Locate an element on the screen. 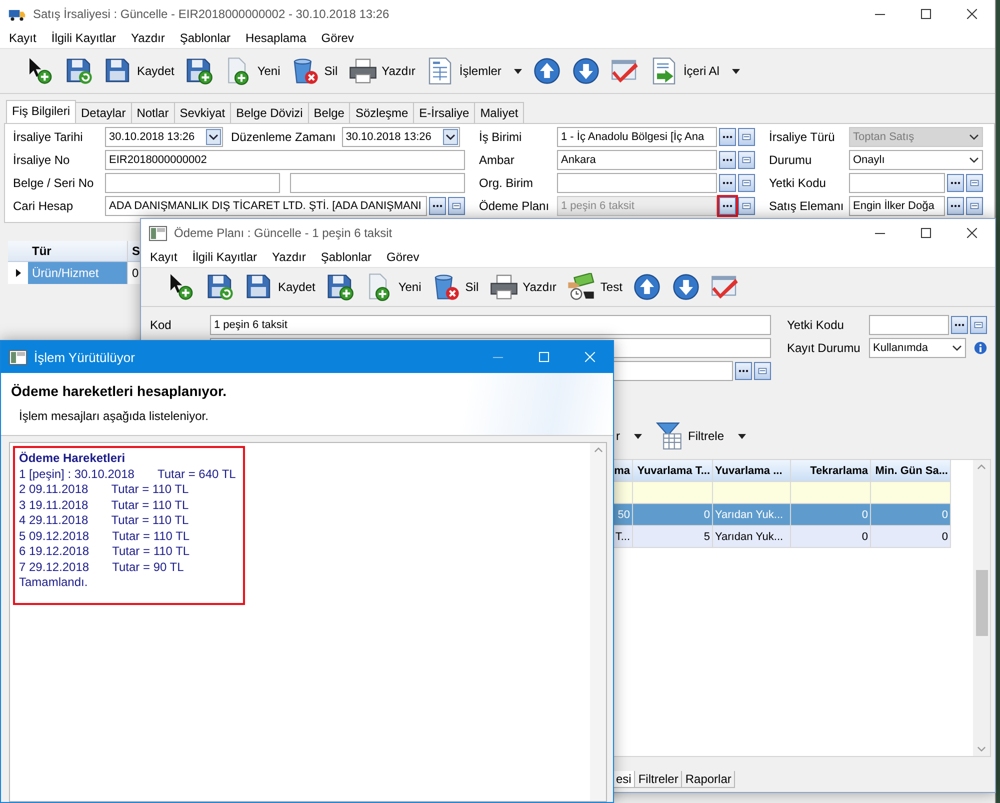 The height and width of the screenshot is (803, 1000). test-button: Test is located at coordinates (594, 287).